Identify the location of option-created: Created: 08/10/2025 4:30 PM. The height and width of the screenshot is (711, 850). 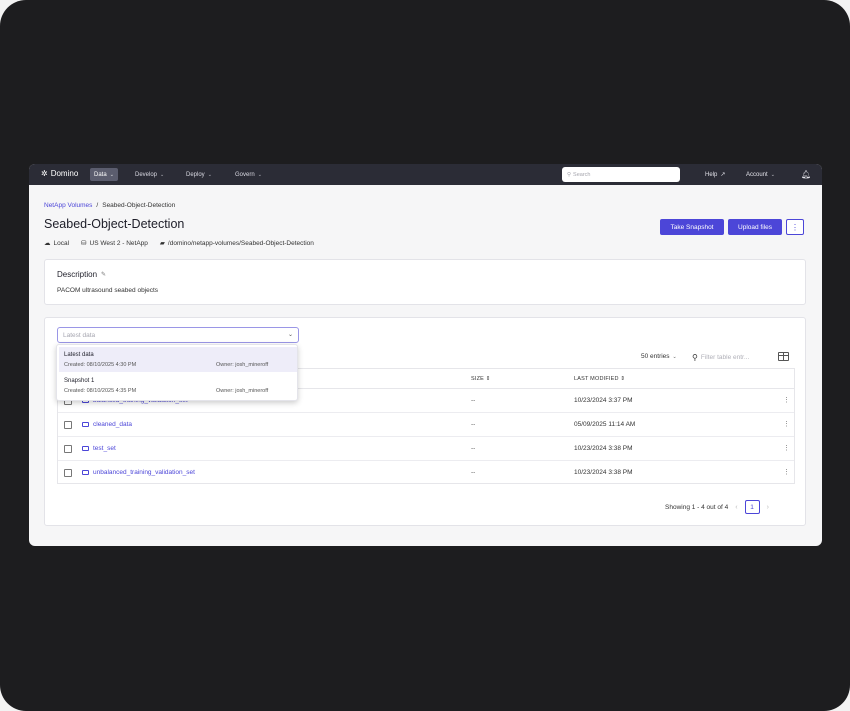
(100, 365).